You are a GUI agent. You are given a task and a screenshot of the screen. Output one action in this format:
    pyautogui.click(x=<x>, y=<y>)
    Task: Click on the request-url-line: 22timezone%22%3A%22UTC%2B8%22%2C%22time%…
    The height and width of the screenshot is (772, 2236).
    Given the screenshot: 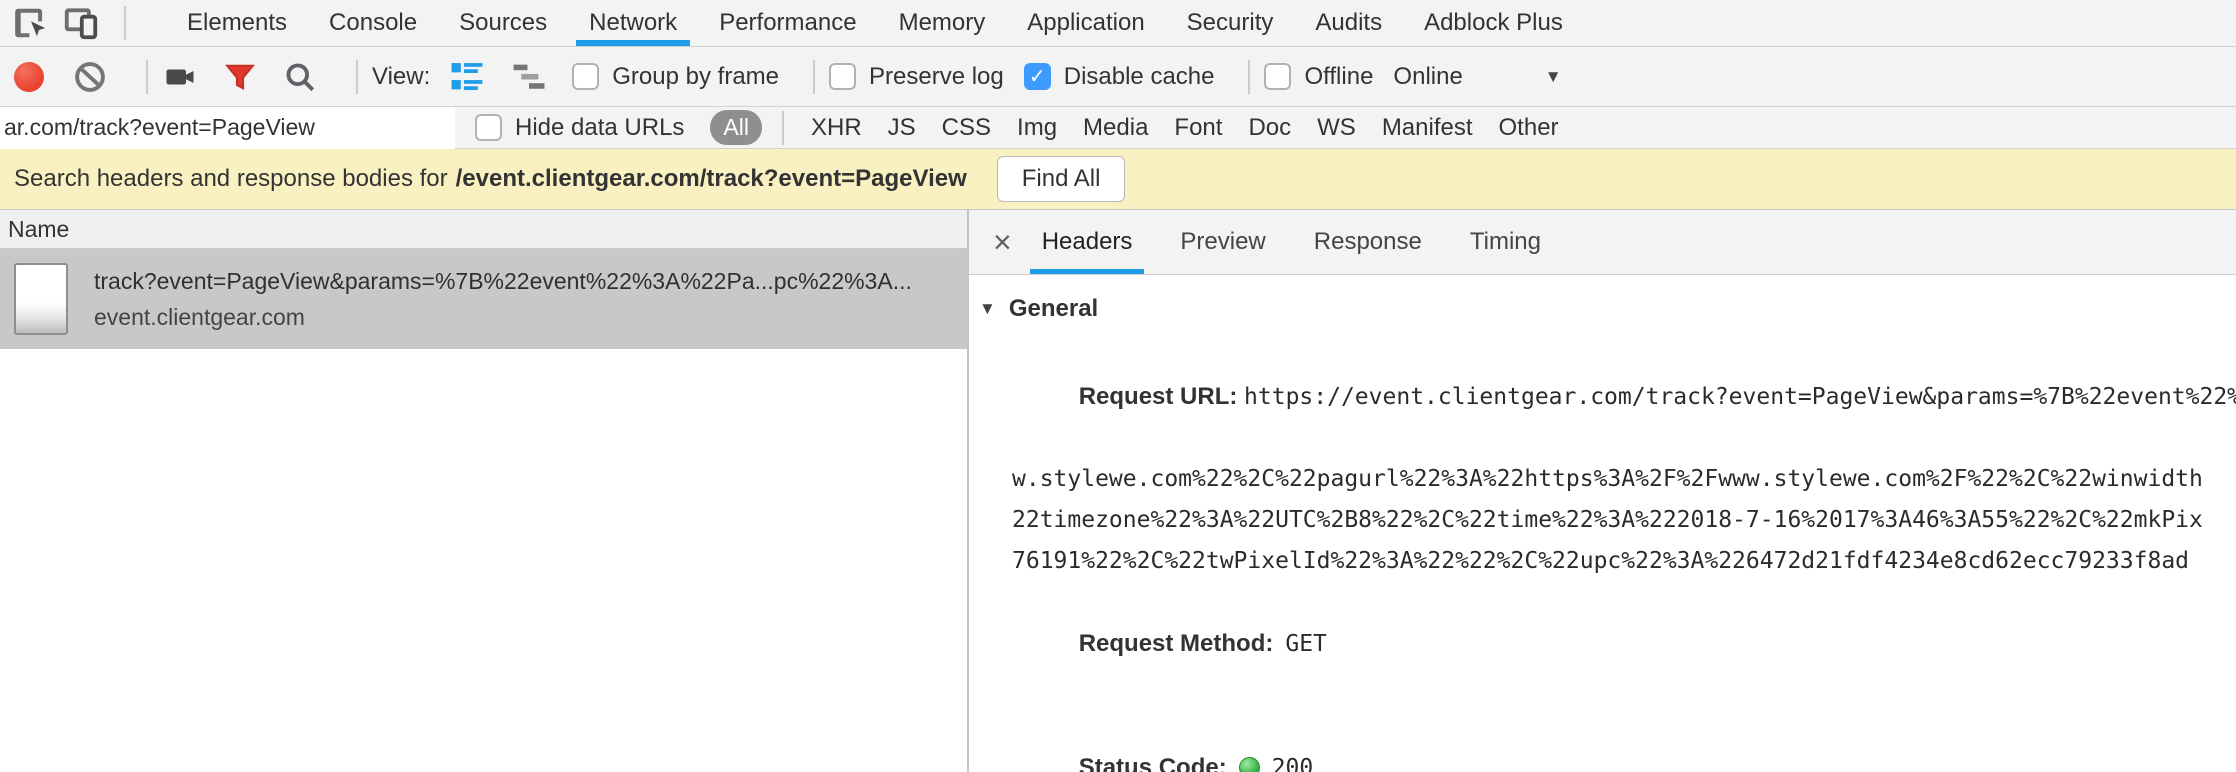 What is the action you would take?
    pyautogui.click(x=1607, y=520)
    